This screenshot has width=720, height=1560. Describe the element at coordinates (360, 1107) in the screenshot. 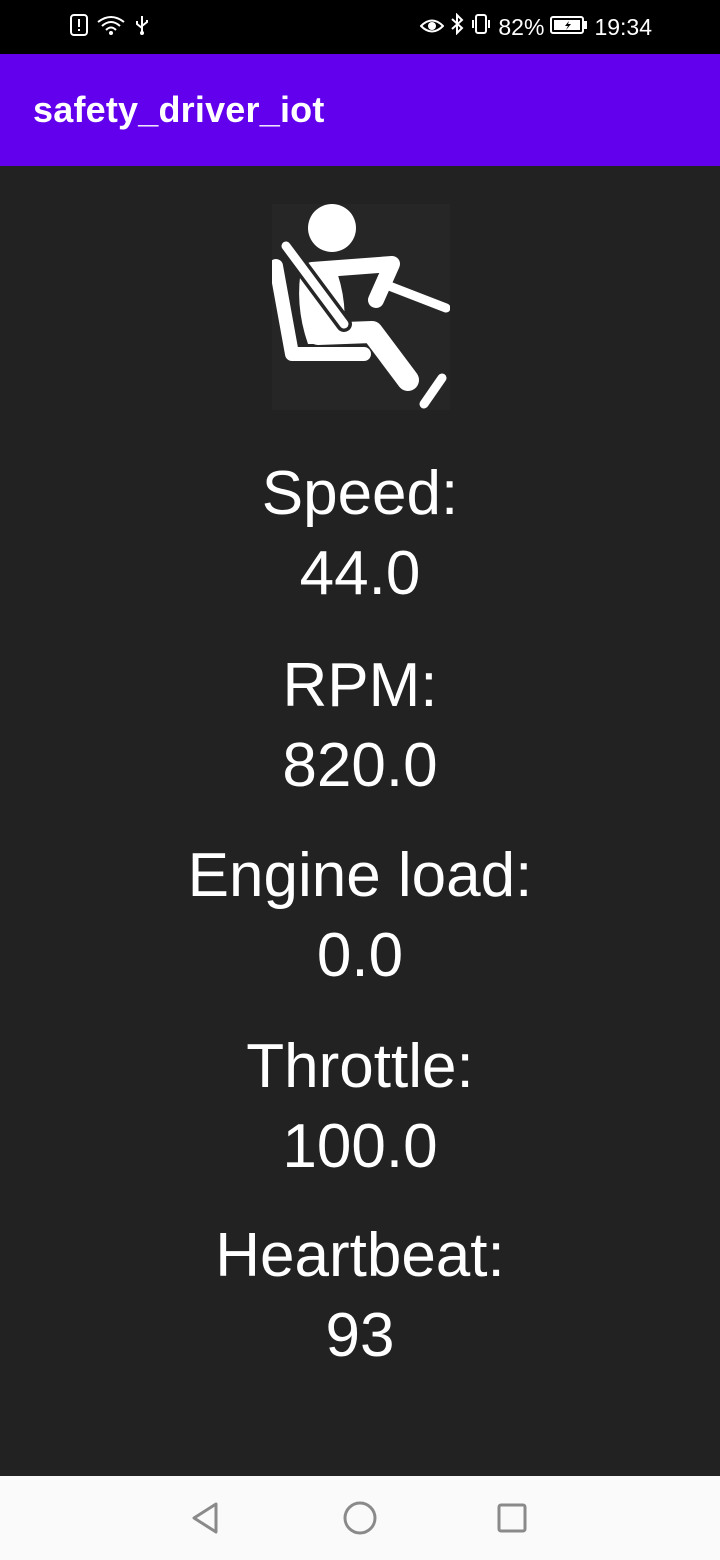

I see `throttle-readout: Throttle: 100.0` at that location.